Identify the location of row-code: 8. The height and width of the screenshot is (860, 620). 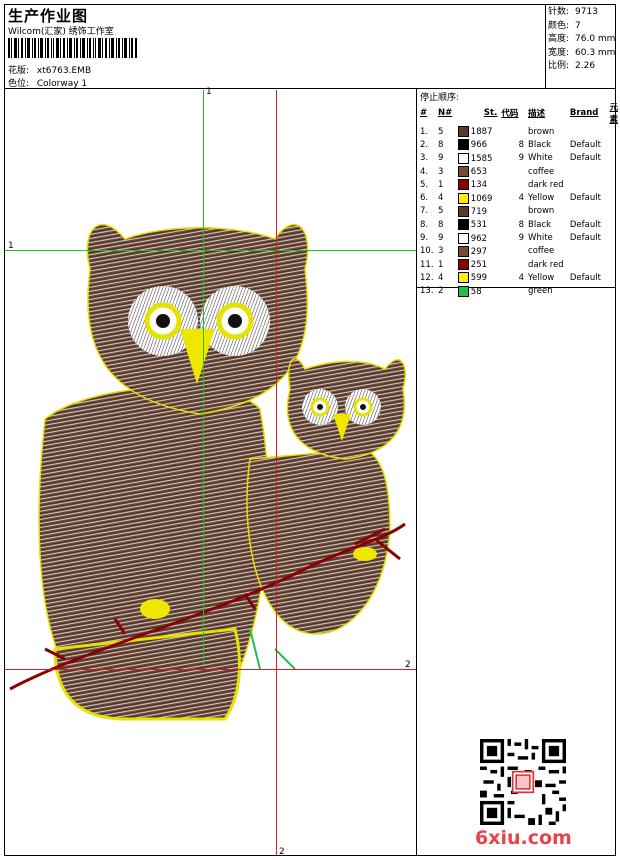
(521, 224).